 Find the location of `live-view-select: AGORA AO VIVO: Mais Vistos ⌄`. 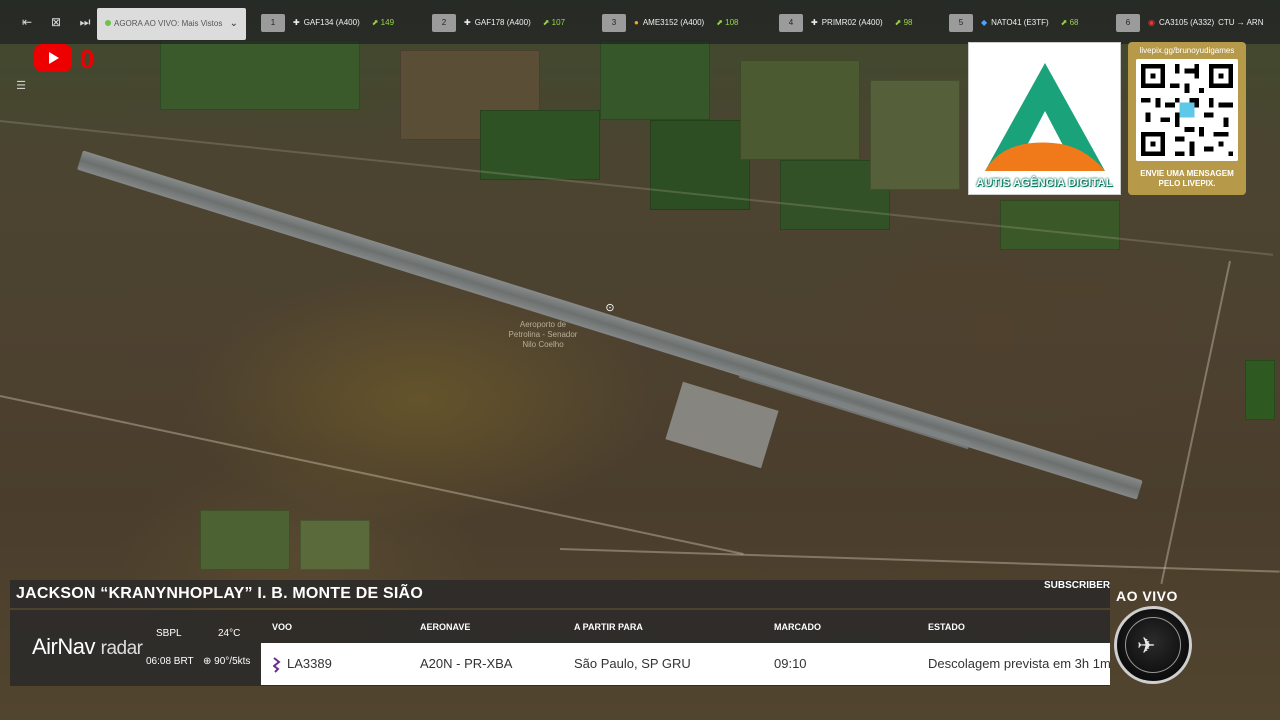

live-view-select: AGORA AO VIVO: Mais Vistos ⌄ is located at coordinates (171, 24).